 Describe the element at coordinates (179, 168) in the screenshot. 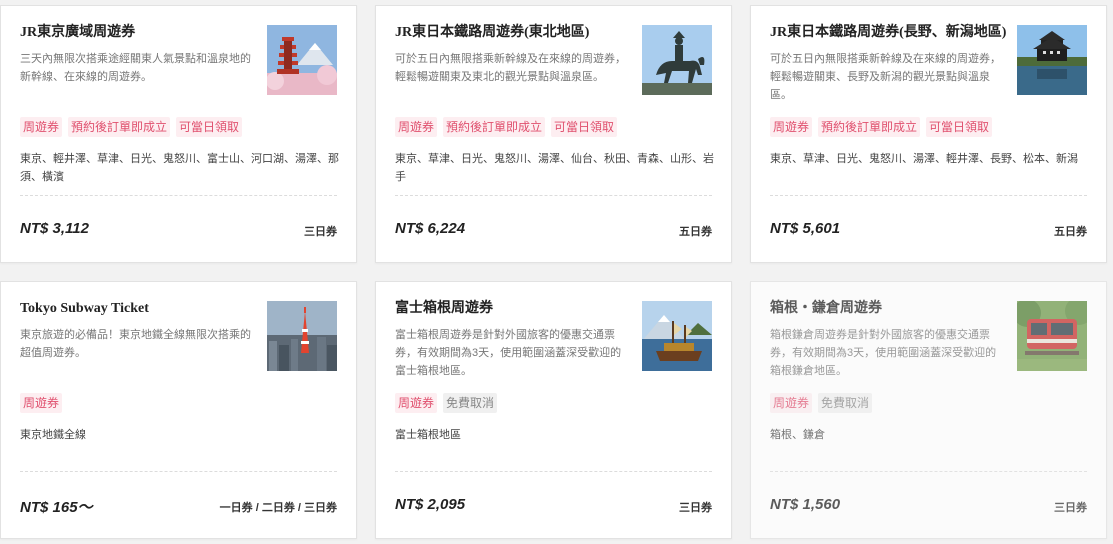

I see `card-stations: 東京、輕井澤、草津、日光、鬼怒川、富士山、河口湖、湯澤、那須、橫濱` at that location.